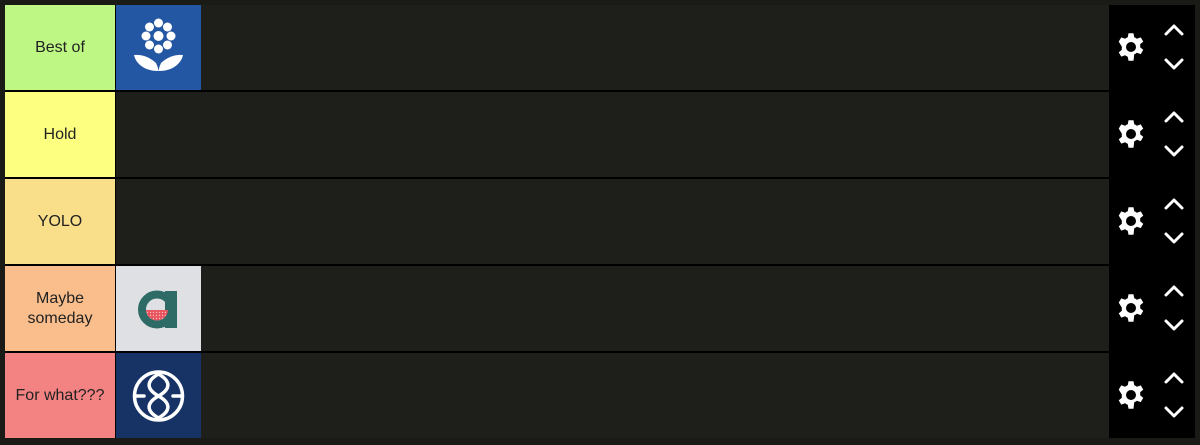  I want to click on tier-label: For what???, so click(60, 395).